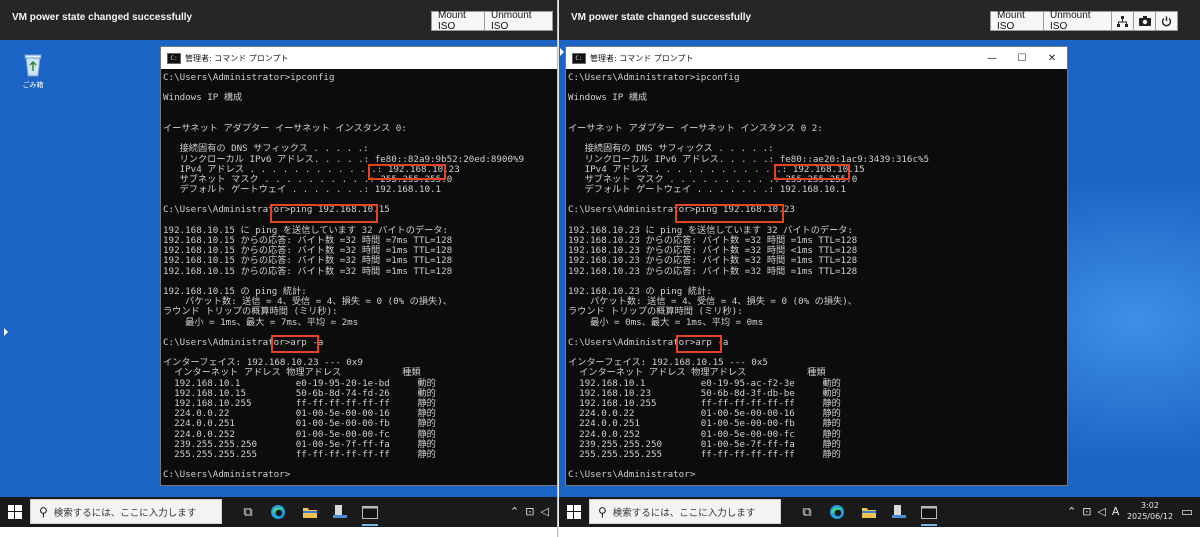  I want to click on system-tray-right: ⌃ ⊡ ◁ A, so click(1093, 511).